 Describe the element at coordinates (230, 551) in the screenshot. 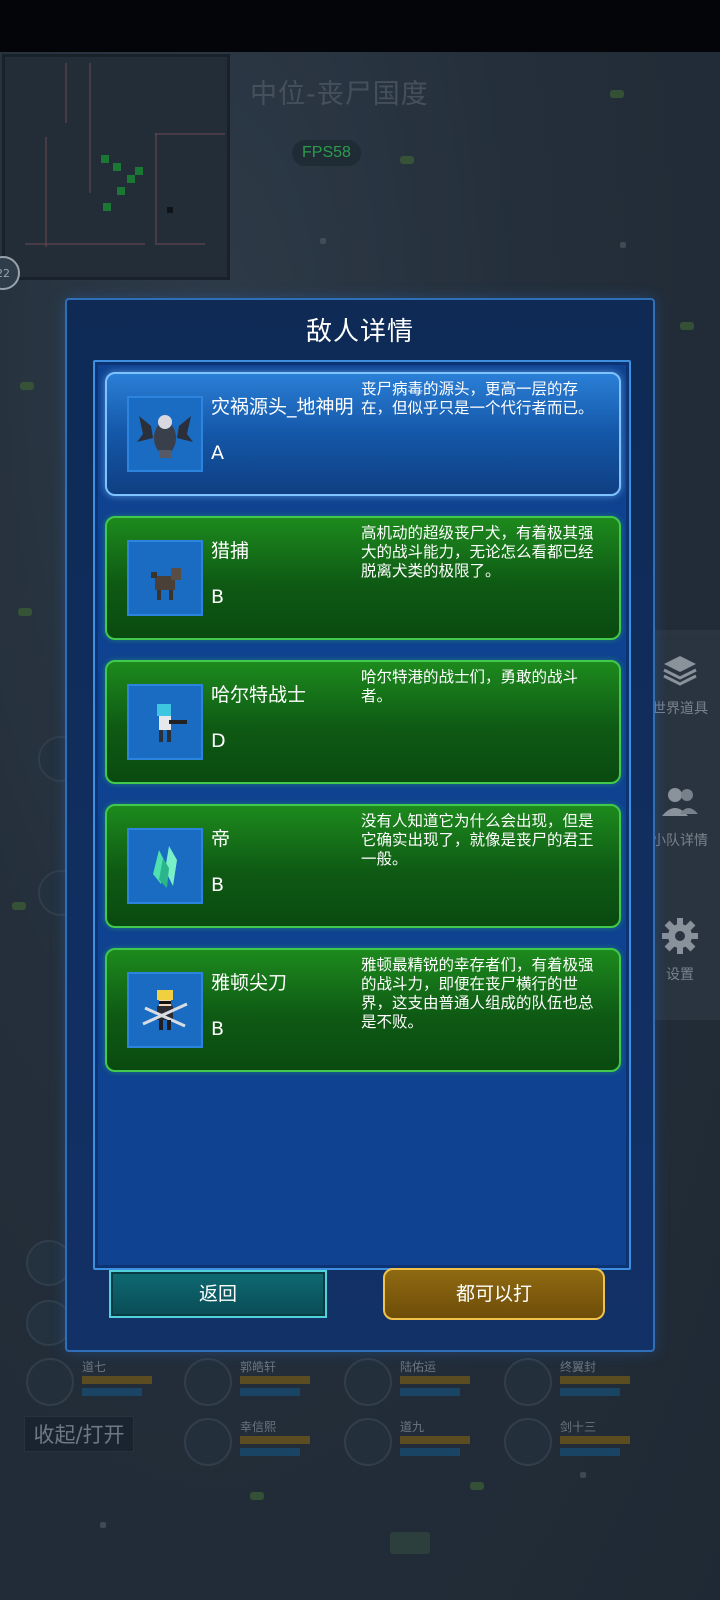

I see `enemy-name: 猎捕` at that location.